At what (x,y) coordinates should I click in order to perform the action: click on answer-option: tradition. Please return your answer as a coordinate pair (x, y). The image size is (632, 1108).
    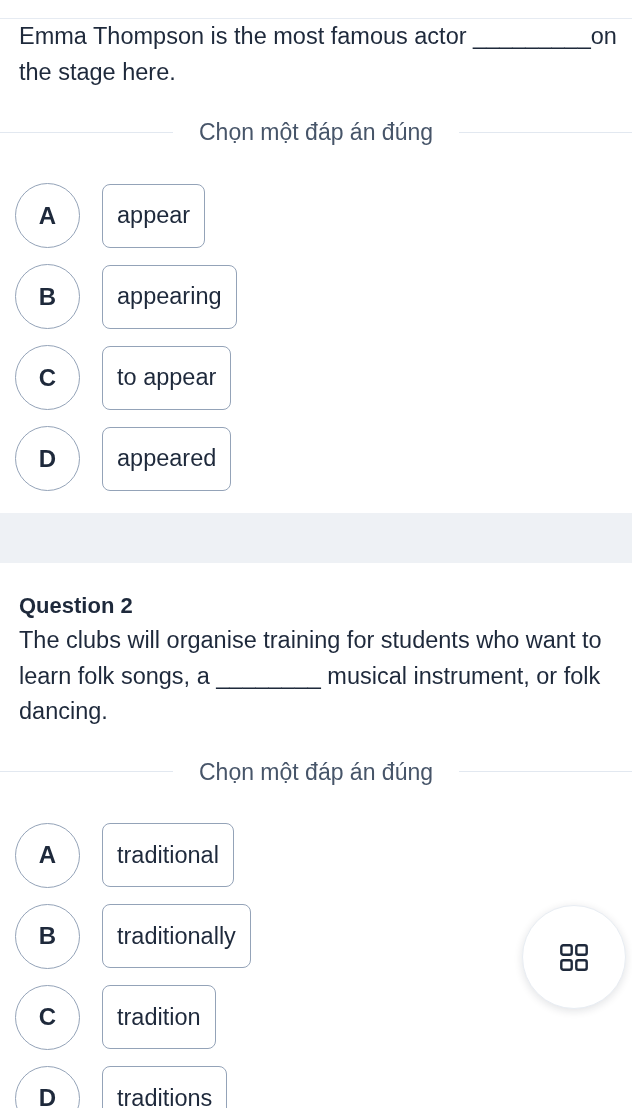
    Looking at the image, I should click on (159, 1017).